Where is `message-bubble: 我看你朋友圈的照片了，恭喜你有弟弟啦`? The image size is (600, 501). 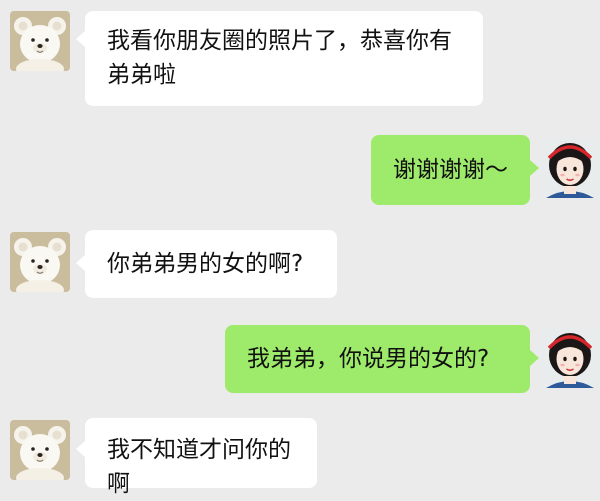 message-bubble: 我看你朋友圈的照片了，恭喜你有弟弟啦 is located at coordinates (284, 58).